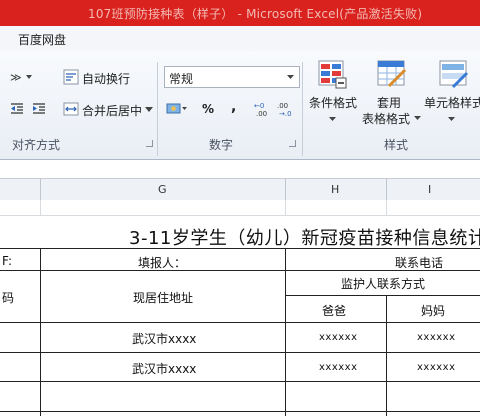 Image resolution: width=480 pixels, height=416 pixels. Describe the element at coordinates (232, 77) in the screenshot. I see `number-format-select: 常规` at that location.